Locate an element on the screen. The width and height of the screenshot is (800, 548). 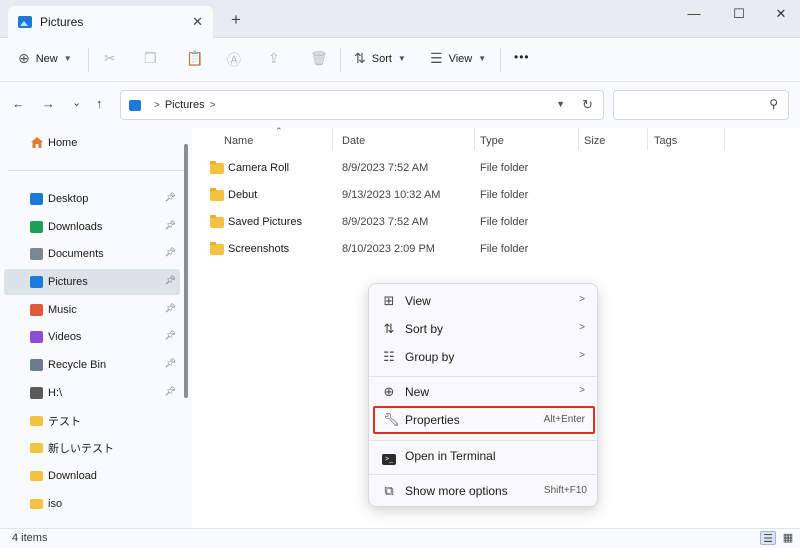
tiles-view-icon: ▦ is located at coordinates (788, 538).